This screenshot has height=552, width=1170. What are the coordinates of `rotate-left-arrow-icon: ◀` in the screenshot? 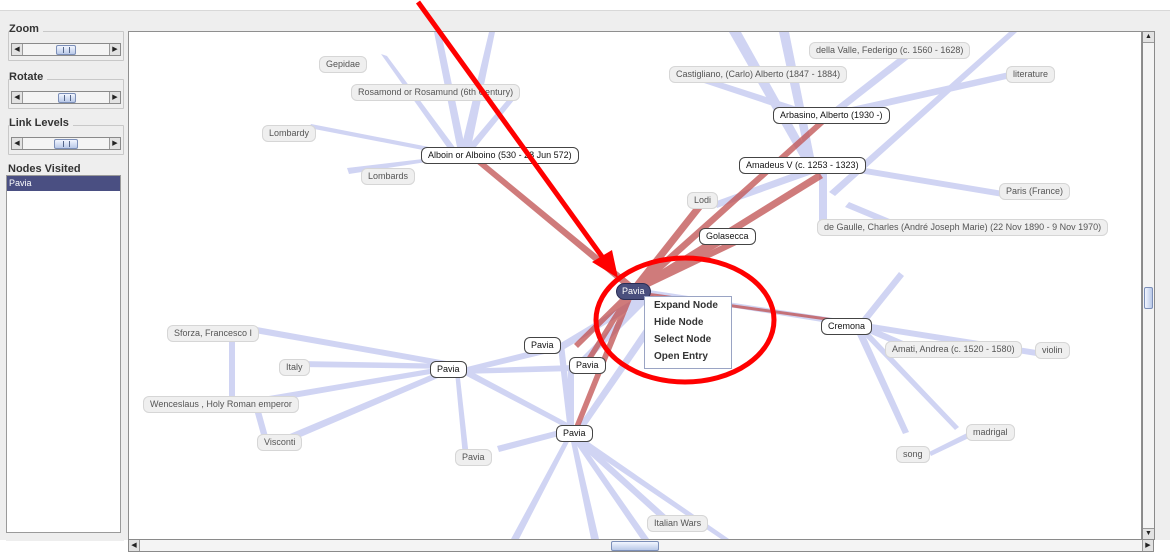 It's located at (17, 97).